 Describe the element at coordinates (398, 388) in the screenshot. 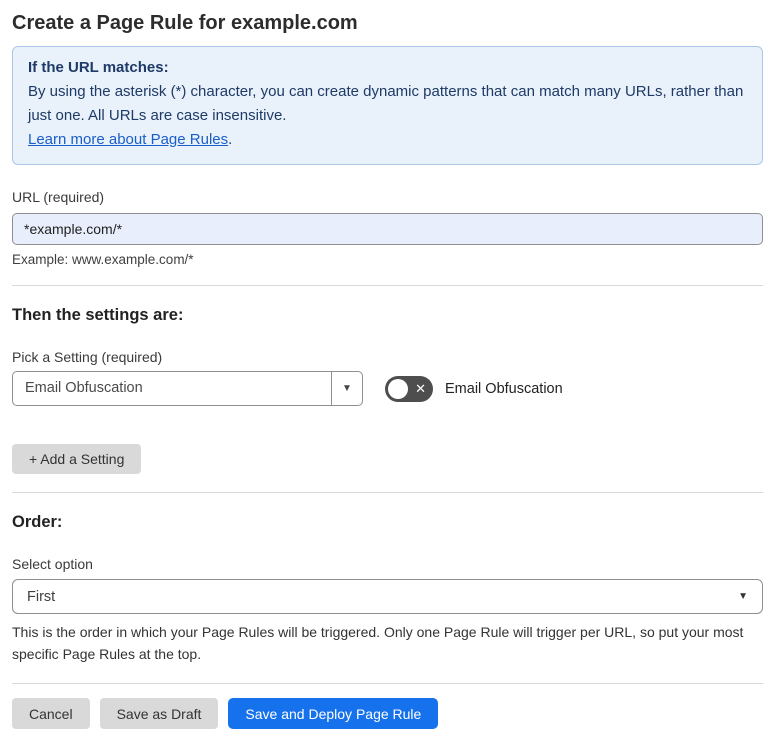

I see `toggle-knob` at that location.